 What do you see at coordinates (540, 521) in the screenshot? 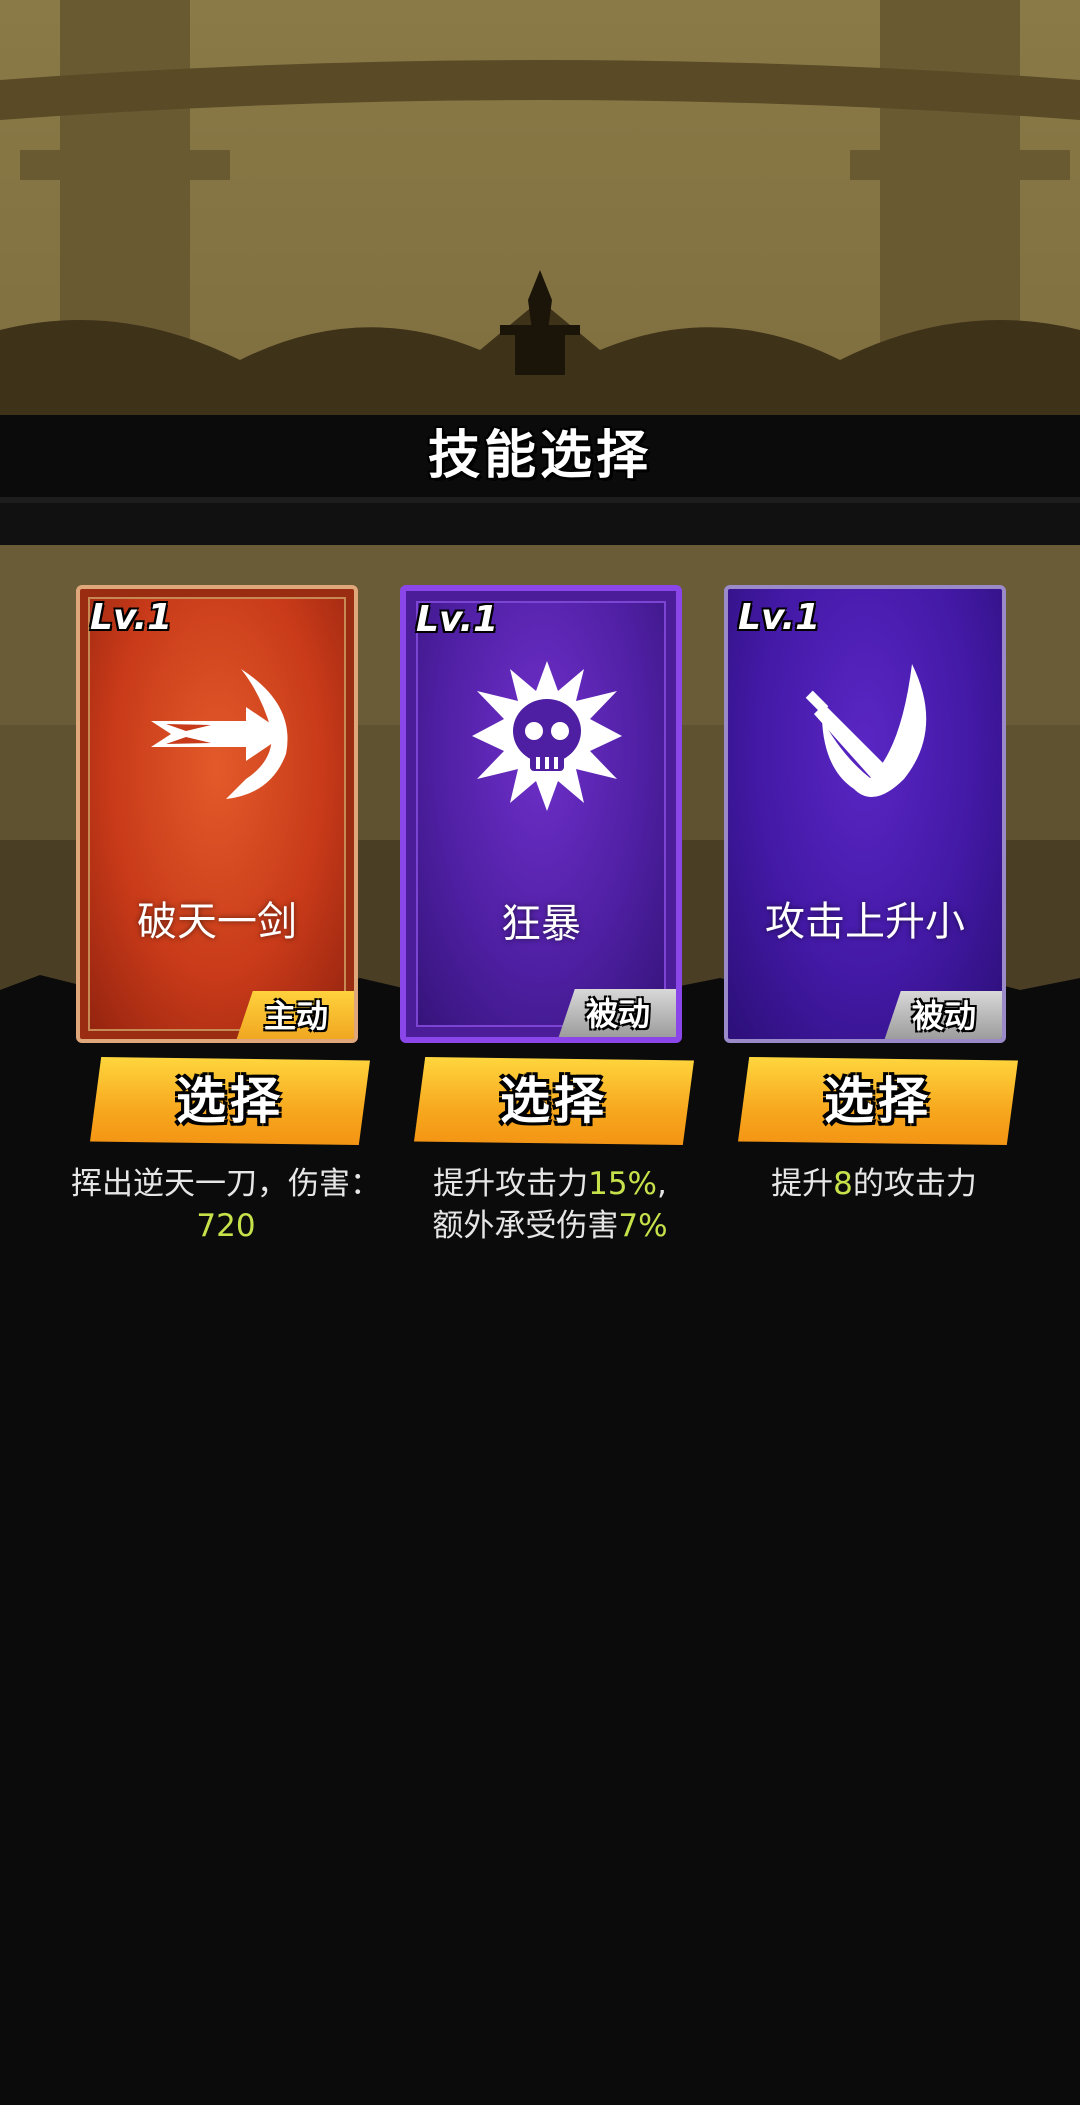
I see `title-underline-strip` at bounding box center [540, 521].